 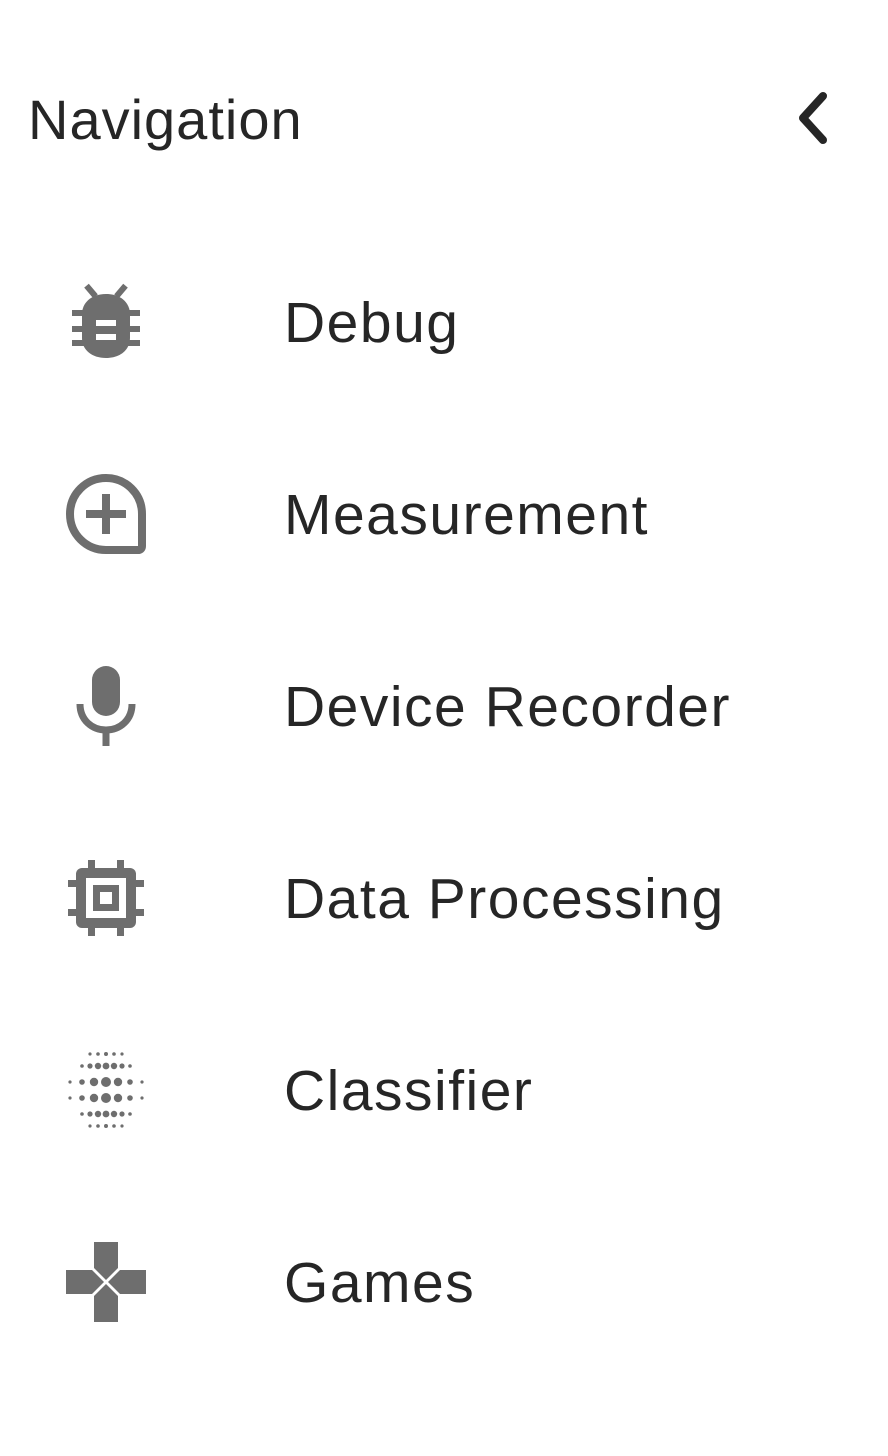 I want to click on add-circle-tag-icon, so click(x=106, y=514).